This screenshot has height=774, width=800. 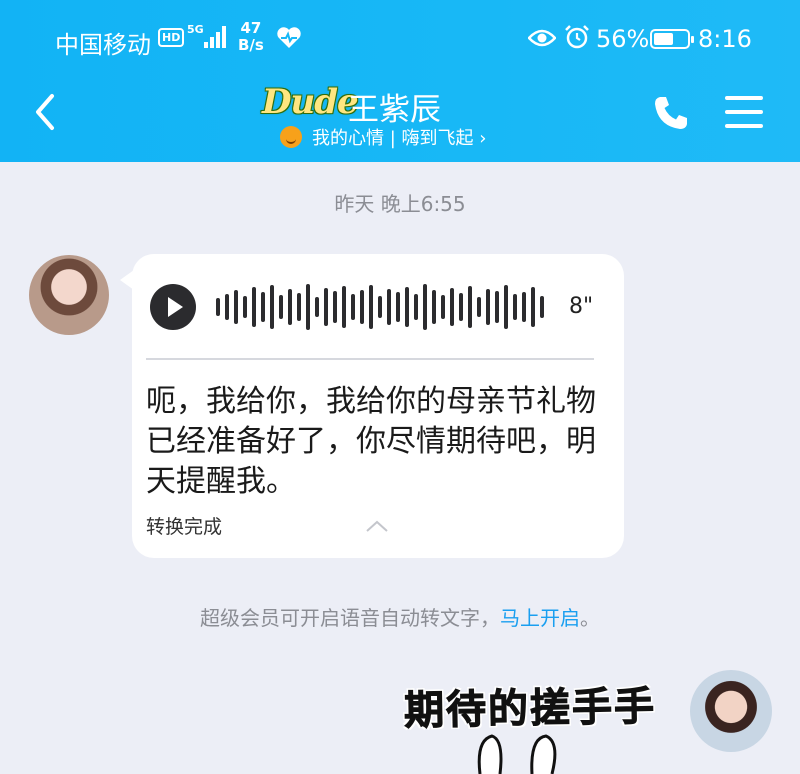 What do you see at coordinates (371, 442) in the screenshot?
I see `voice-transcript: 呃，我给你，我给你的母亲节礼物已经准备好了，你尽情期待吧，明天提醒我。` at bounding box center [371, 442].